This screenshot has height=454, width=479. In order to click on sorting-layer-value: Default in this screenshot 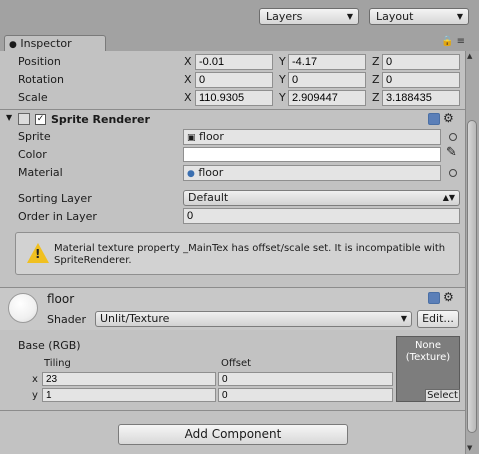, I will do `click(208, 197)`.